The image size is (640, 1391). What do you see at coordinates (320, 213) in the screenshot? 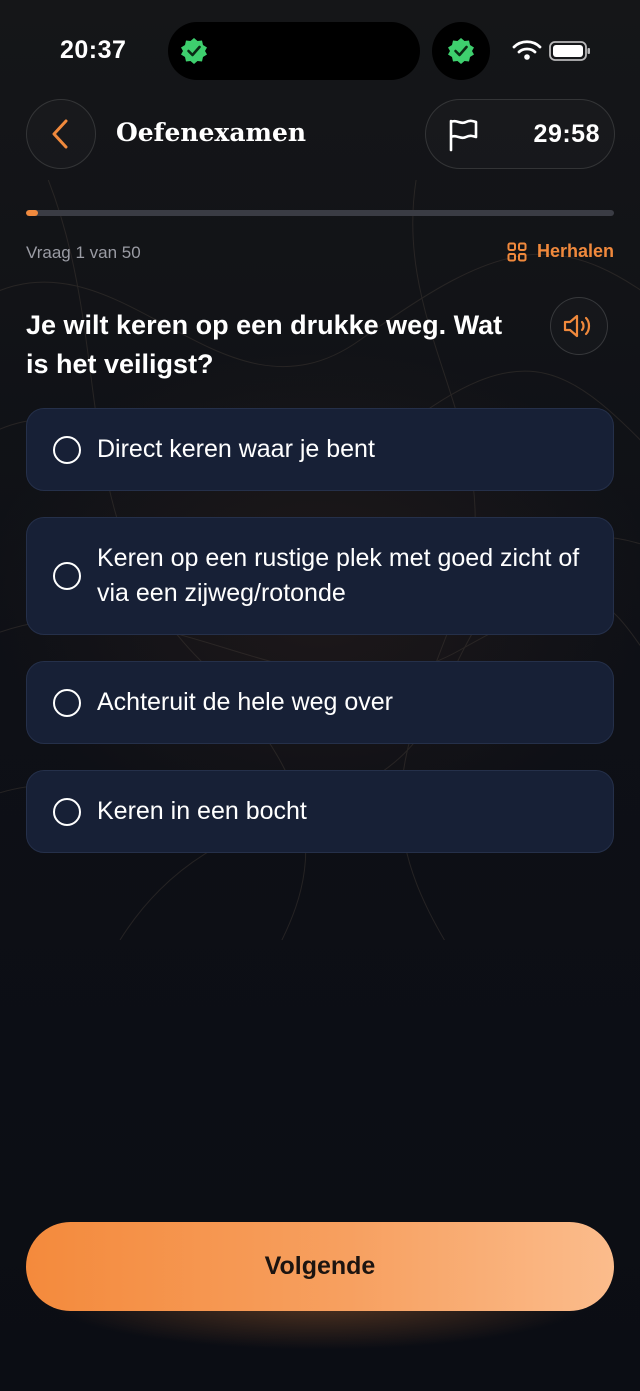
I see `progress-bar` at bounding box center [320, 213].